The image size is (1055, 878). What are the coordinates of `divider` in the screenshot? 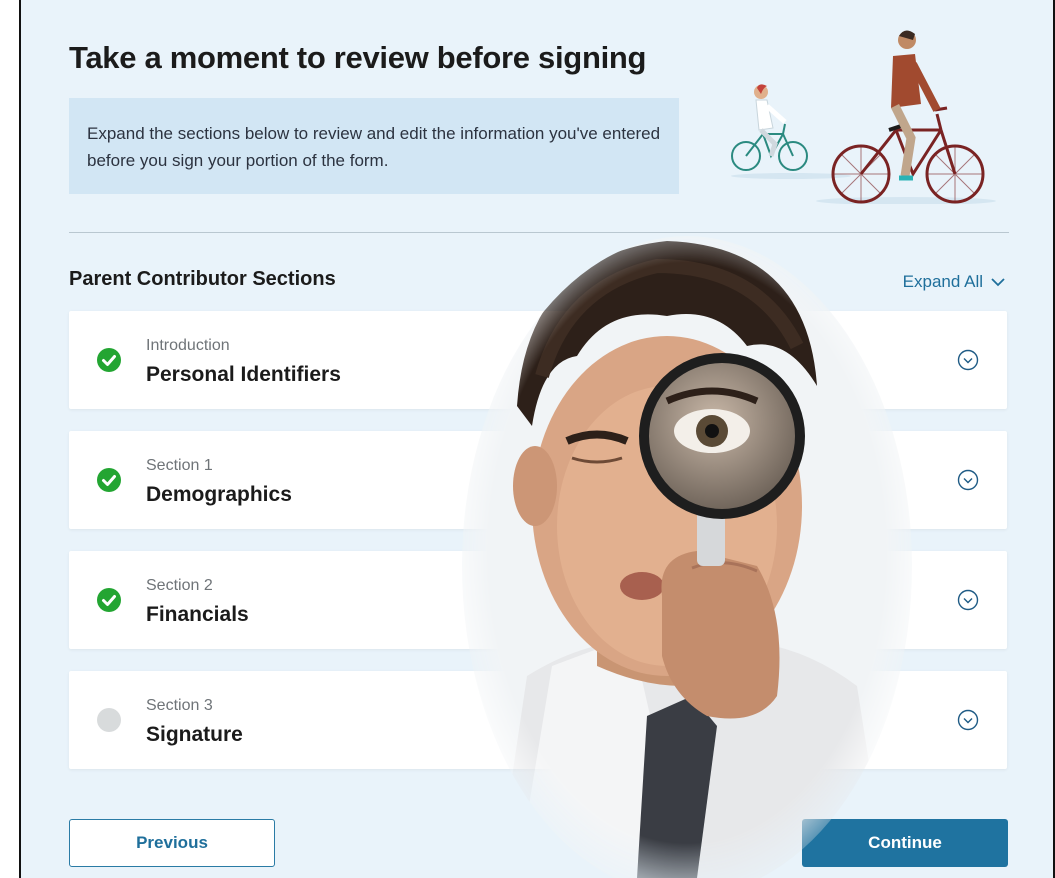 It's located at (539, 232).